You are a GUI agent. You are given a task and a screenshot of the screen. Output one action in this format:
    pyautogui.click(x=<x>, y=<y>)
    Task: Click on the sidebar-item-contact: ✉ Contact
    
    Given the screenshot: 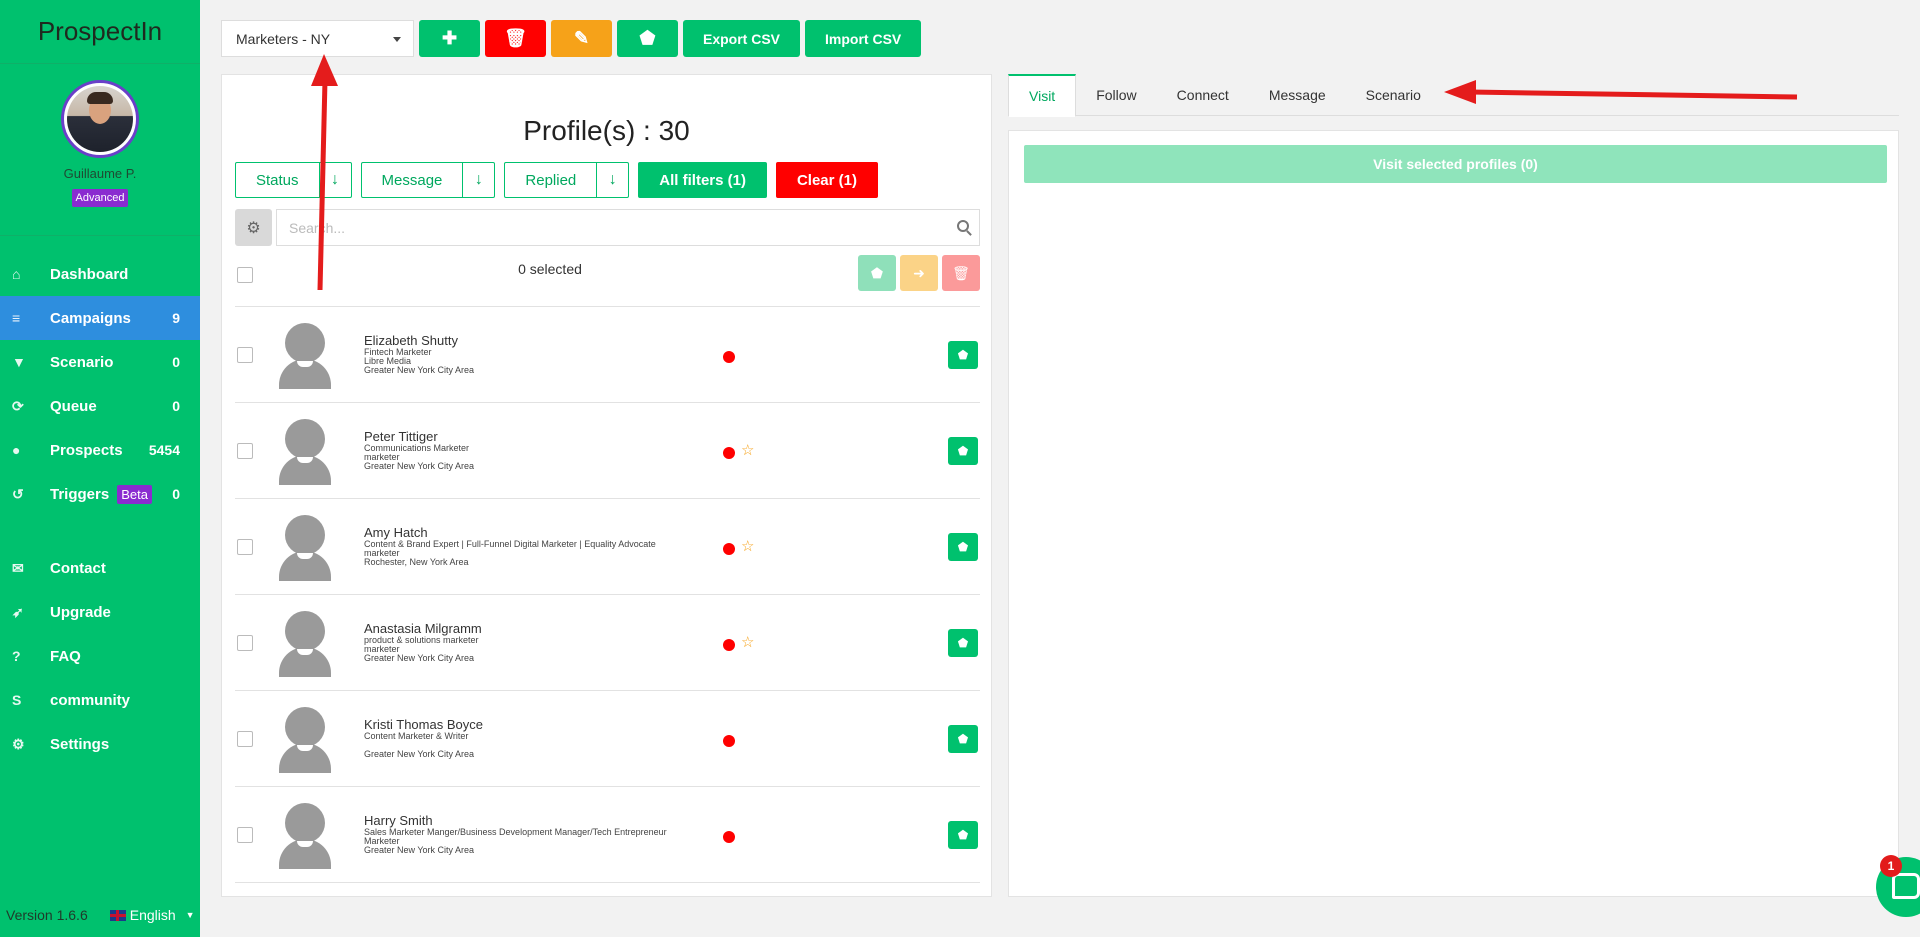 What is the action you would take?
    pyautogui.click(x=100, y=568)
    